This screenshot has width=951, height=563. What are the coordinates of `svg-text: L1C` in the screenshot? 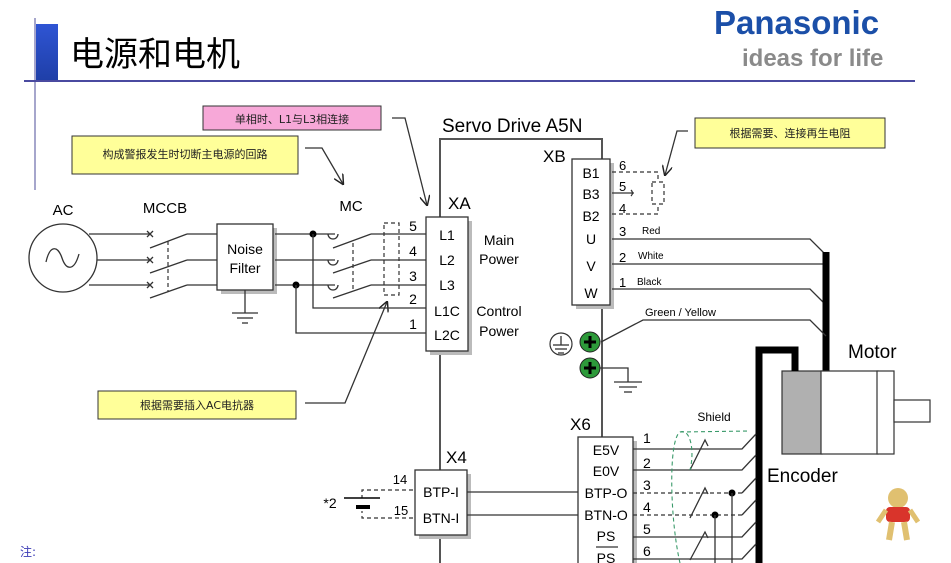 It's located at (447, 311).